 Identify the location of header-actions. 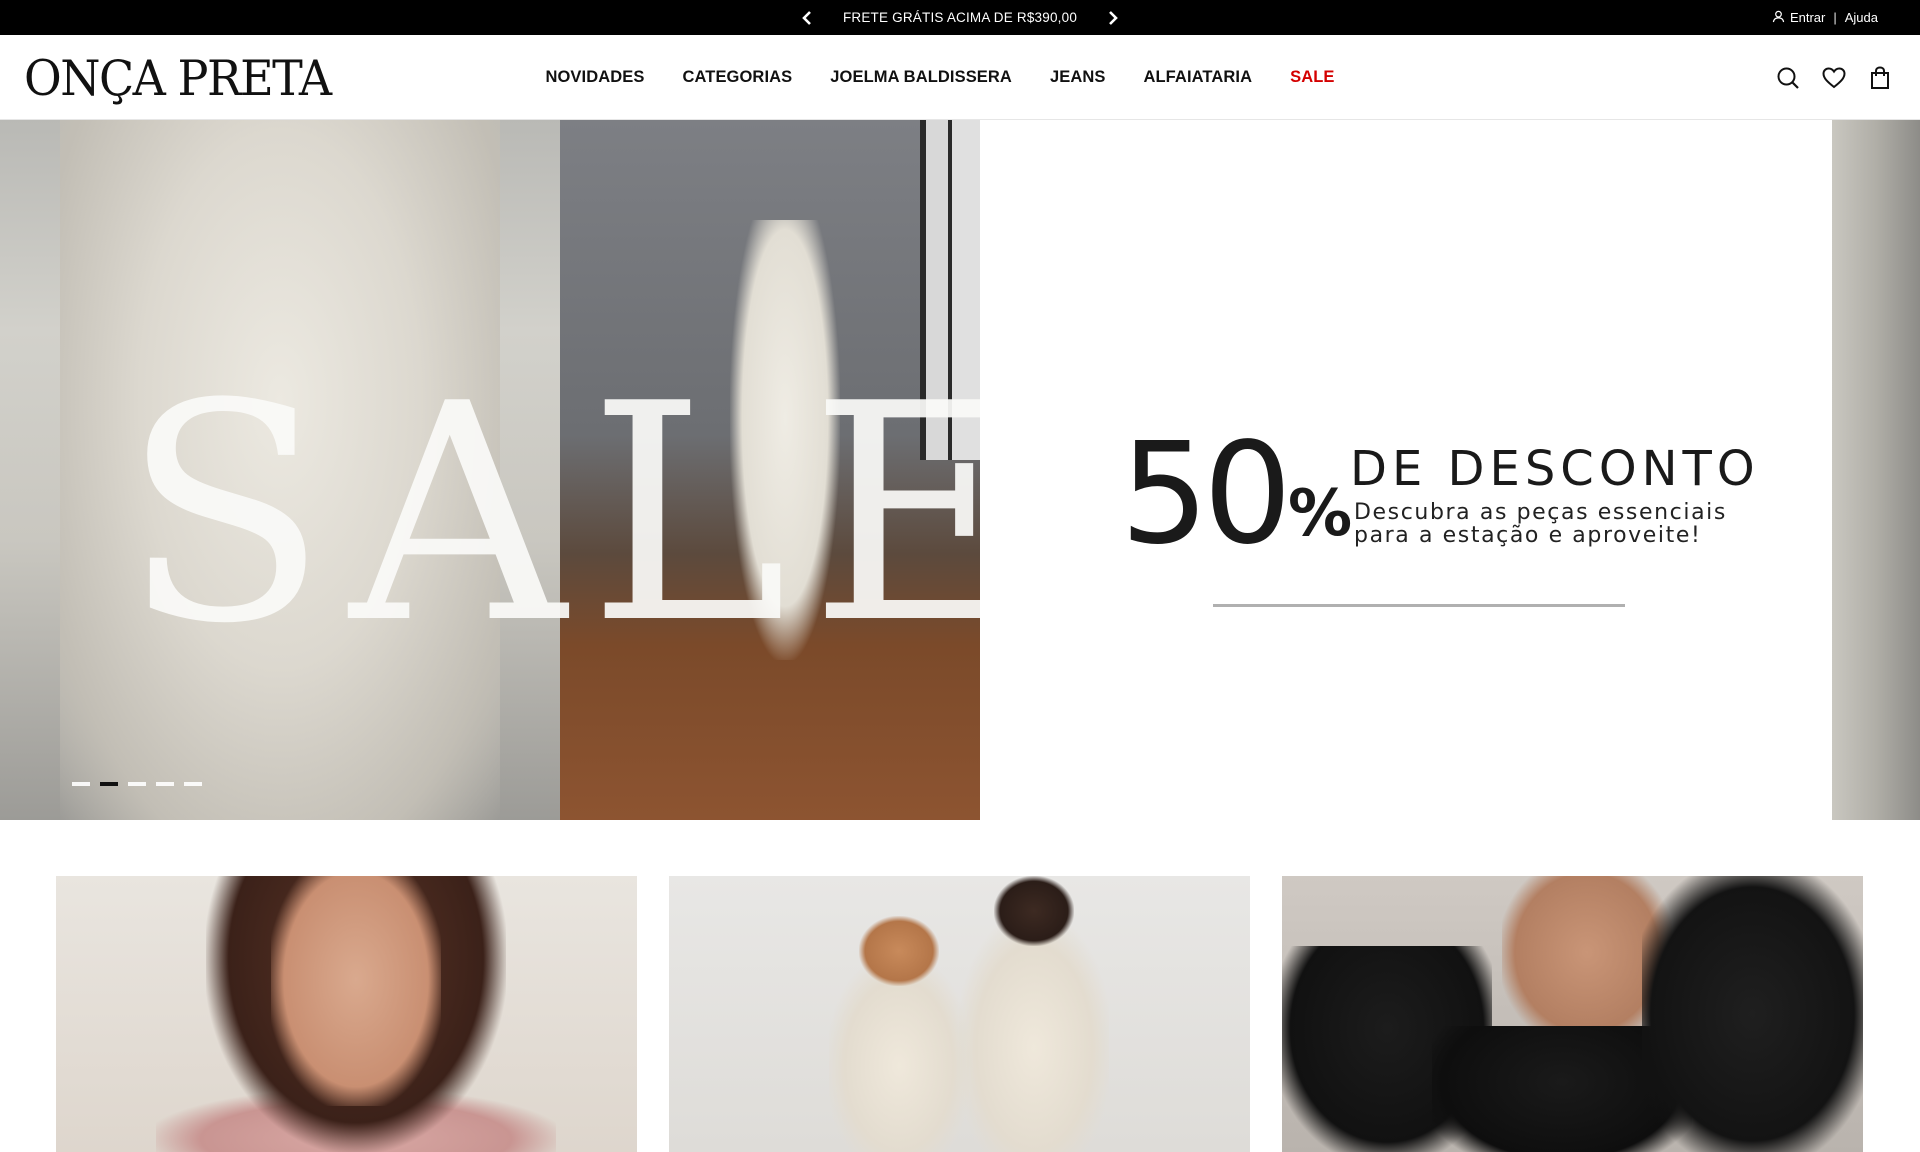
(1834, 77).